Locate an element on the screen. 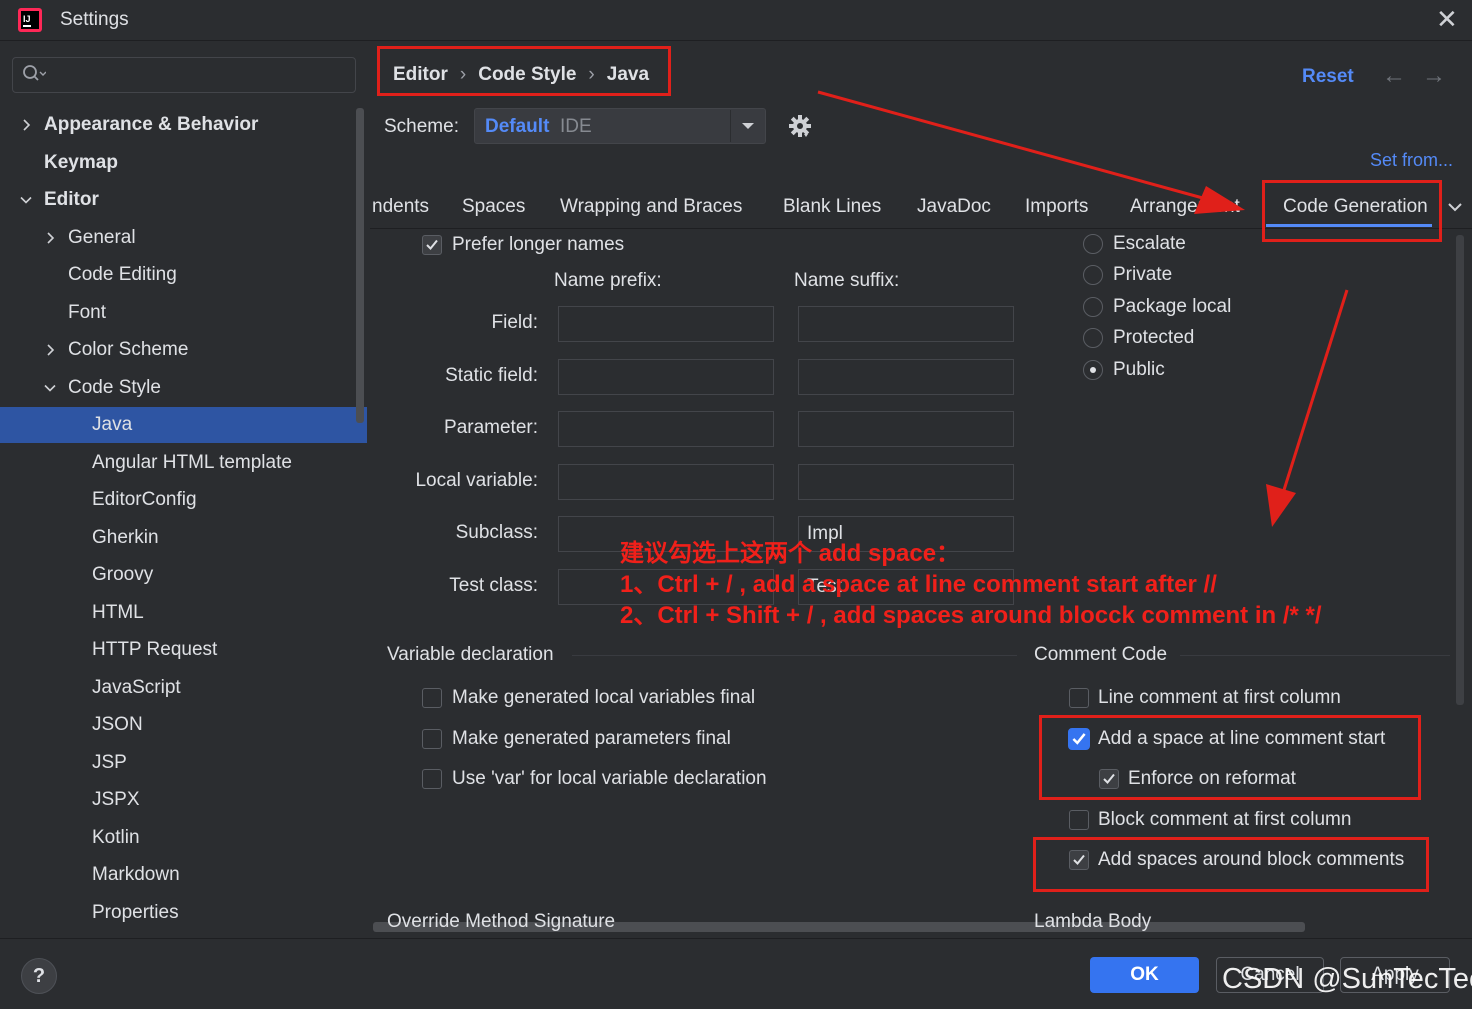  tab-javadoc: JavaDoc is located at coordinates (954, 207).